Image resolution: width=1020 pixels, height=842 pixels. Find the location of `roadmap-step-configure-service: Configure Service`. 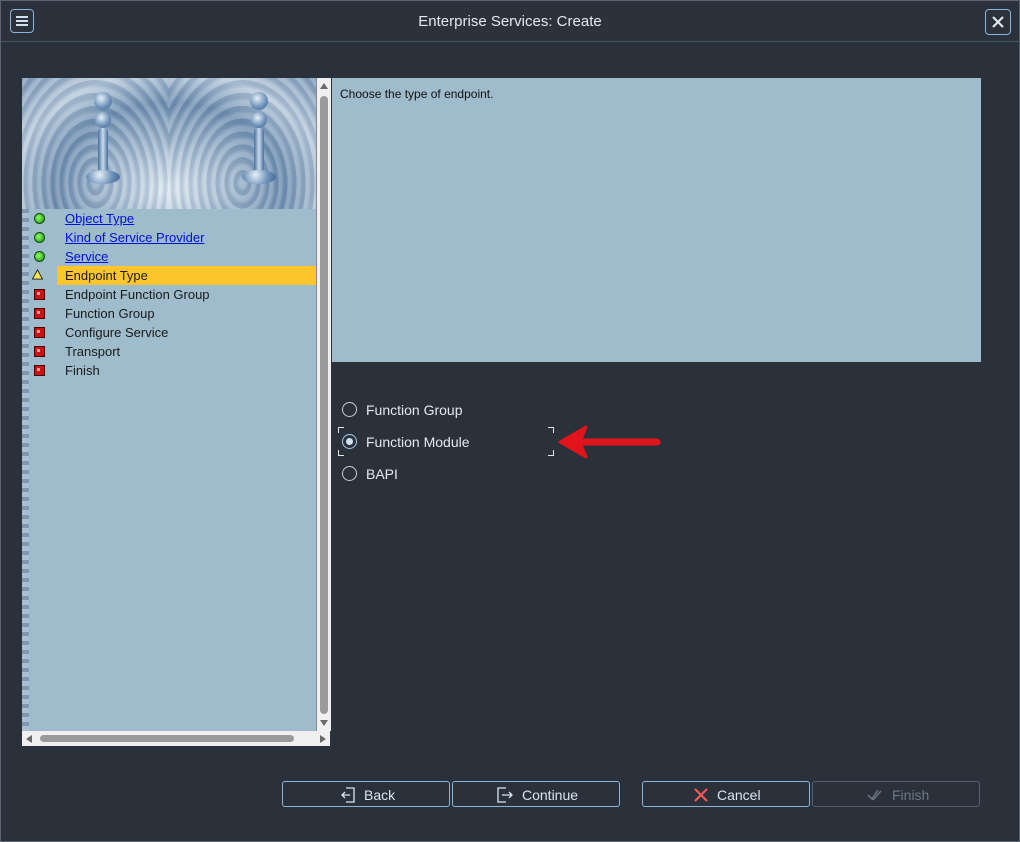

roadmap-step-configure-service: Configure Service is located at coordinates (172, 332).